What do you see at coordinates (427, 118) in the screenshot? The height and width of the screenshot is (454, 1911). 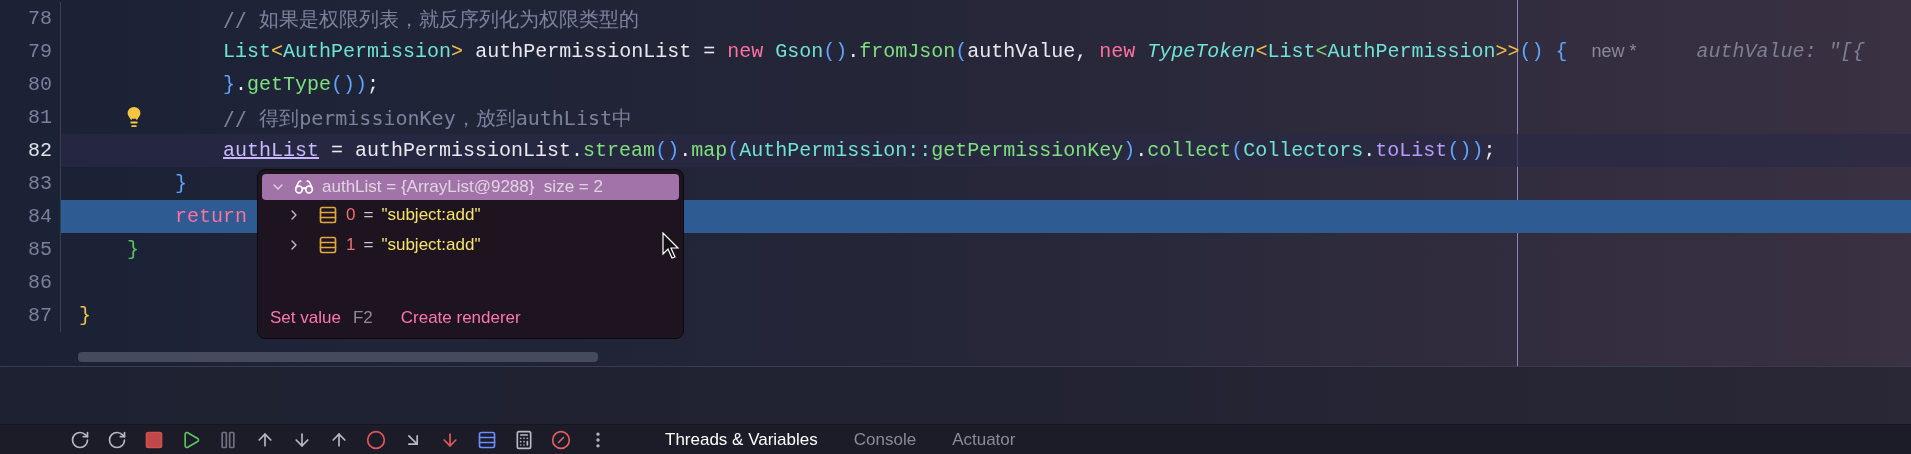 I see `code-comment: // 得到permissionKey，放到authList中` at bounding box center [427, 118].